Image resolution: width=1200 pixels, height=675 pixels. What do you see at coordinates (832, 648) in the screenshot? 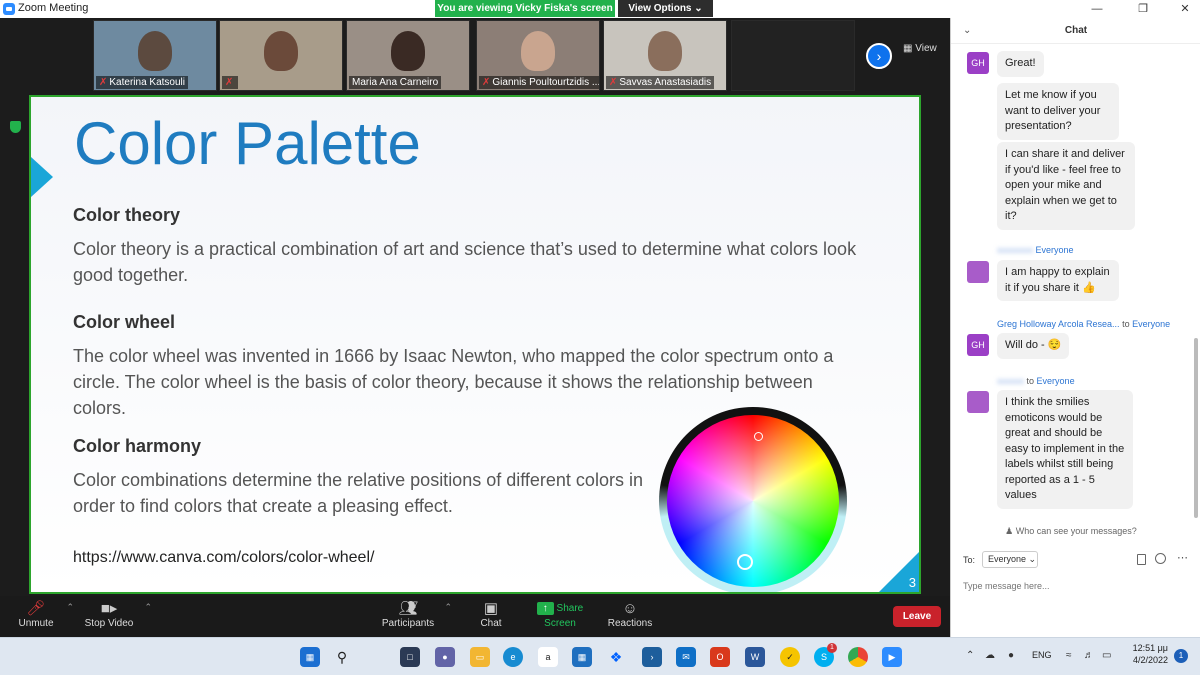
I see `skype-badge: 1` at bounding box center [832, 648].